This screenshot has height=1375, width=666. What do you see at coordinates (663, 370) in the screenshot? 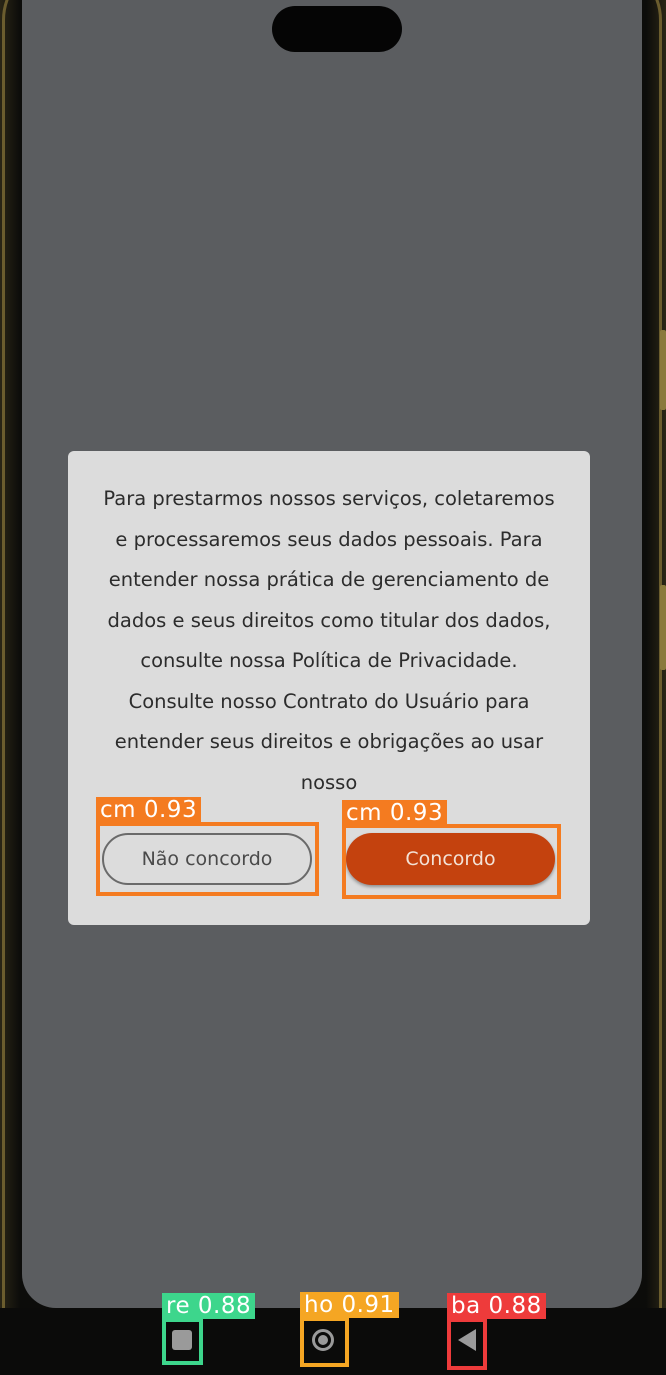
I see `volume-button` at bounding box center [663, 370].